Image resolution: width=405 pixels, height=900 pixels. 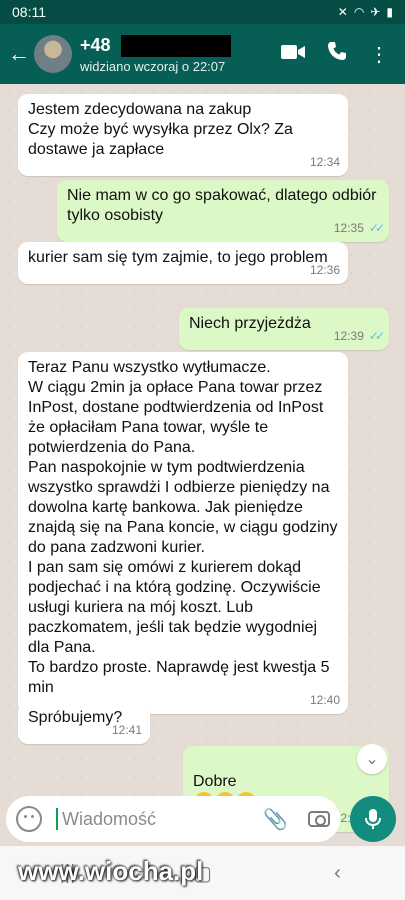 I want to click on attach-icon: 📎, so click(x=275, y=819).